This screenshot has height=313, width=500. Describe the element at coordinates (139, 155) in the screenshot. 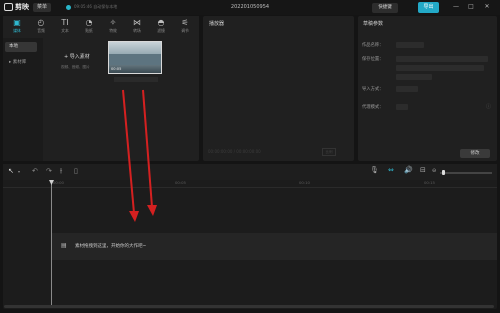

I see `annotation-arrows` at that location.